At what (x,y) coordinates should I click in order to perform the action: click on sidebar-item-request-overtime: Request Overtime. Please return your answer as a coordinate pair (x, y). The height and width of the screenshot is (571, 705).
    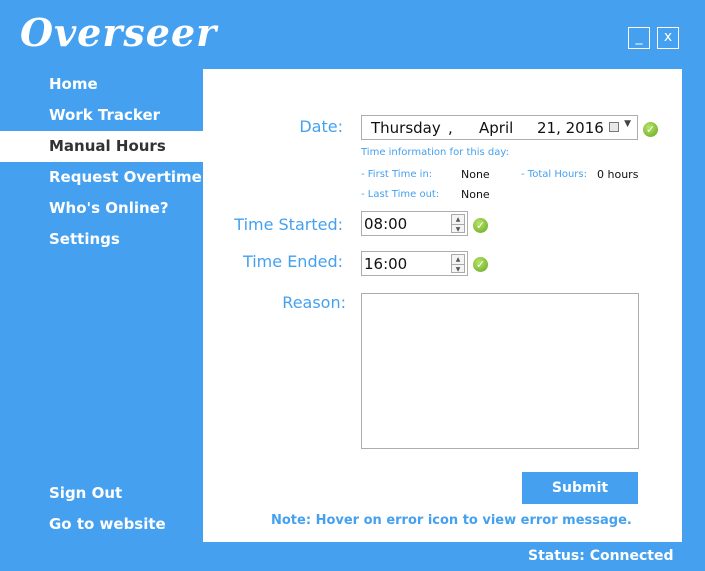
    Looking at the image, I should click on (101, 177).